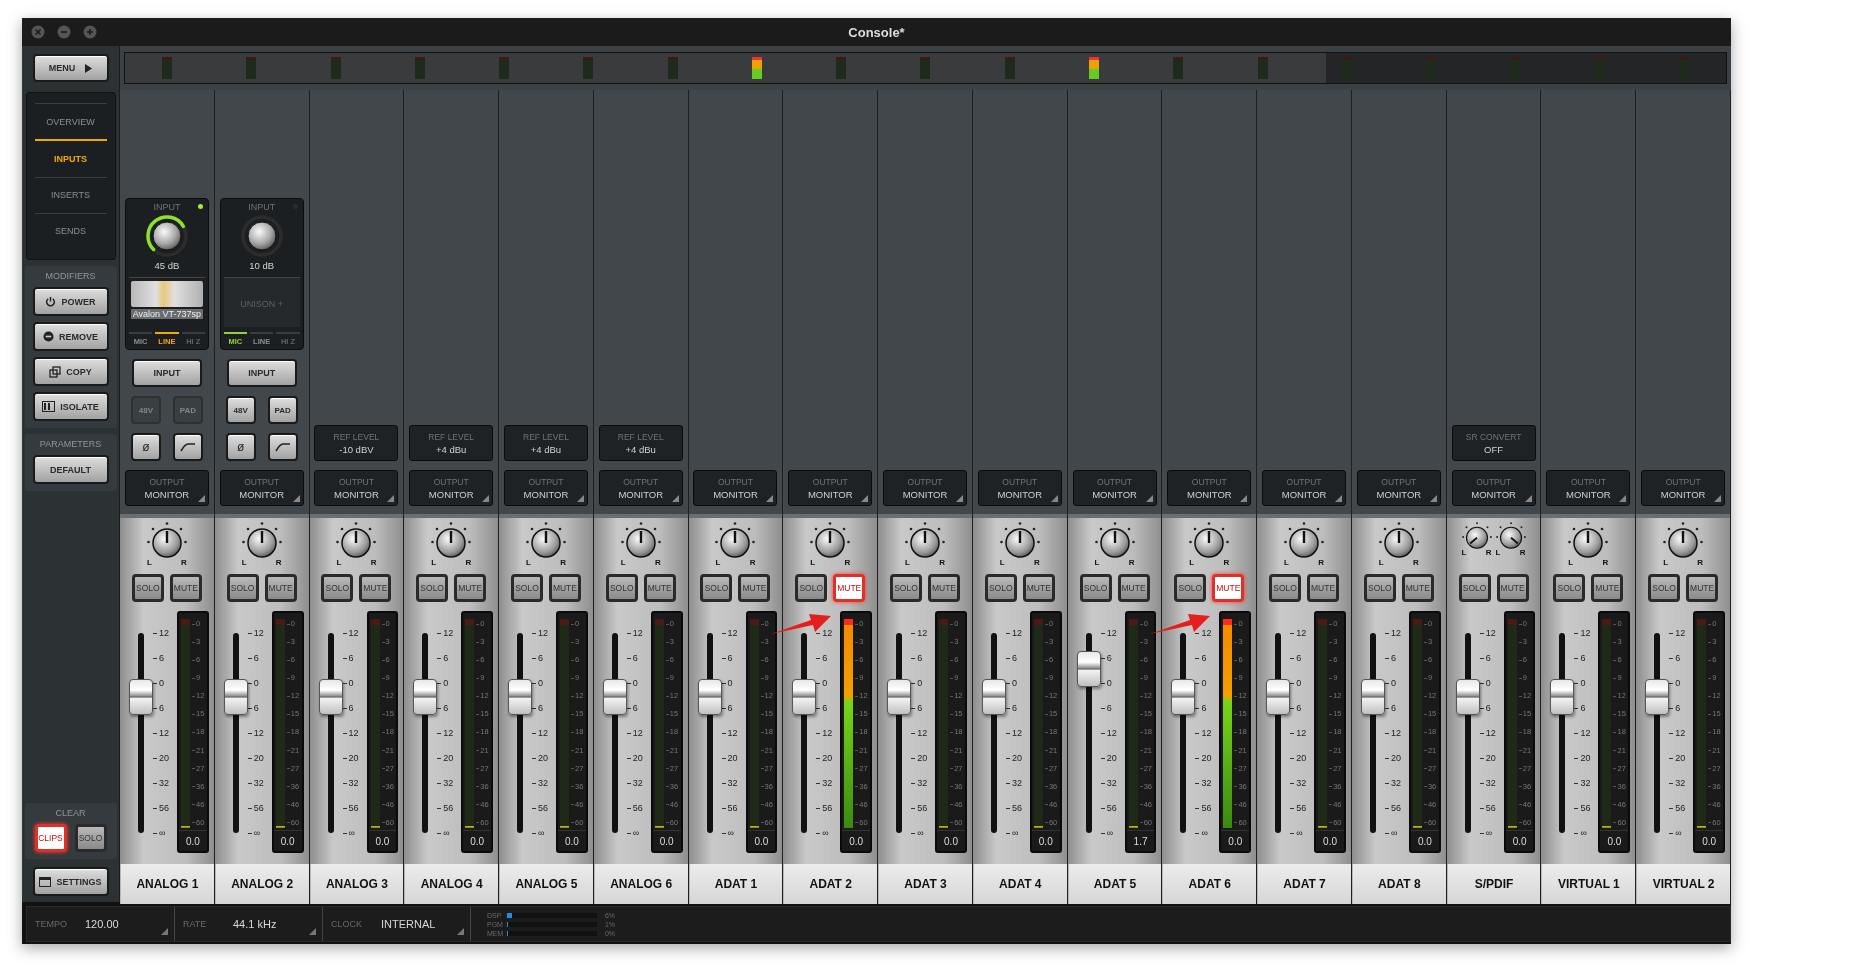 The width and height of the screenshot is (1870, 969). I want to click on channel-name: ADAT 5, so click(1114, 884).